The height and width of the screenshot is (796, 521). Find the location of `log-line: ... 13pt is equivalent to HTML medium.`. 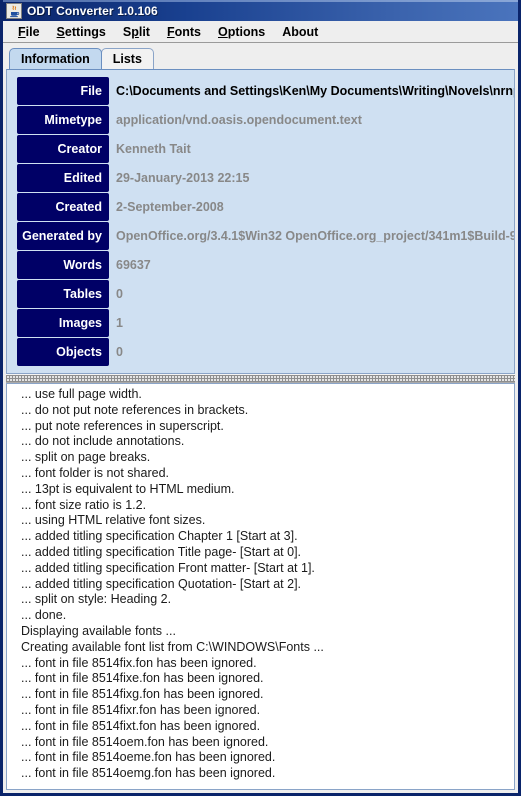

log-line: ... 13pt is equivalent to HTML medium. is located at coordinates (128, 488).